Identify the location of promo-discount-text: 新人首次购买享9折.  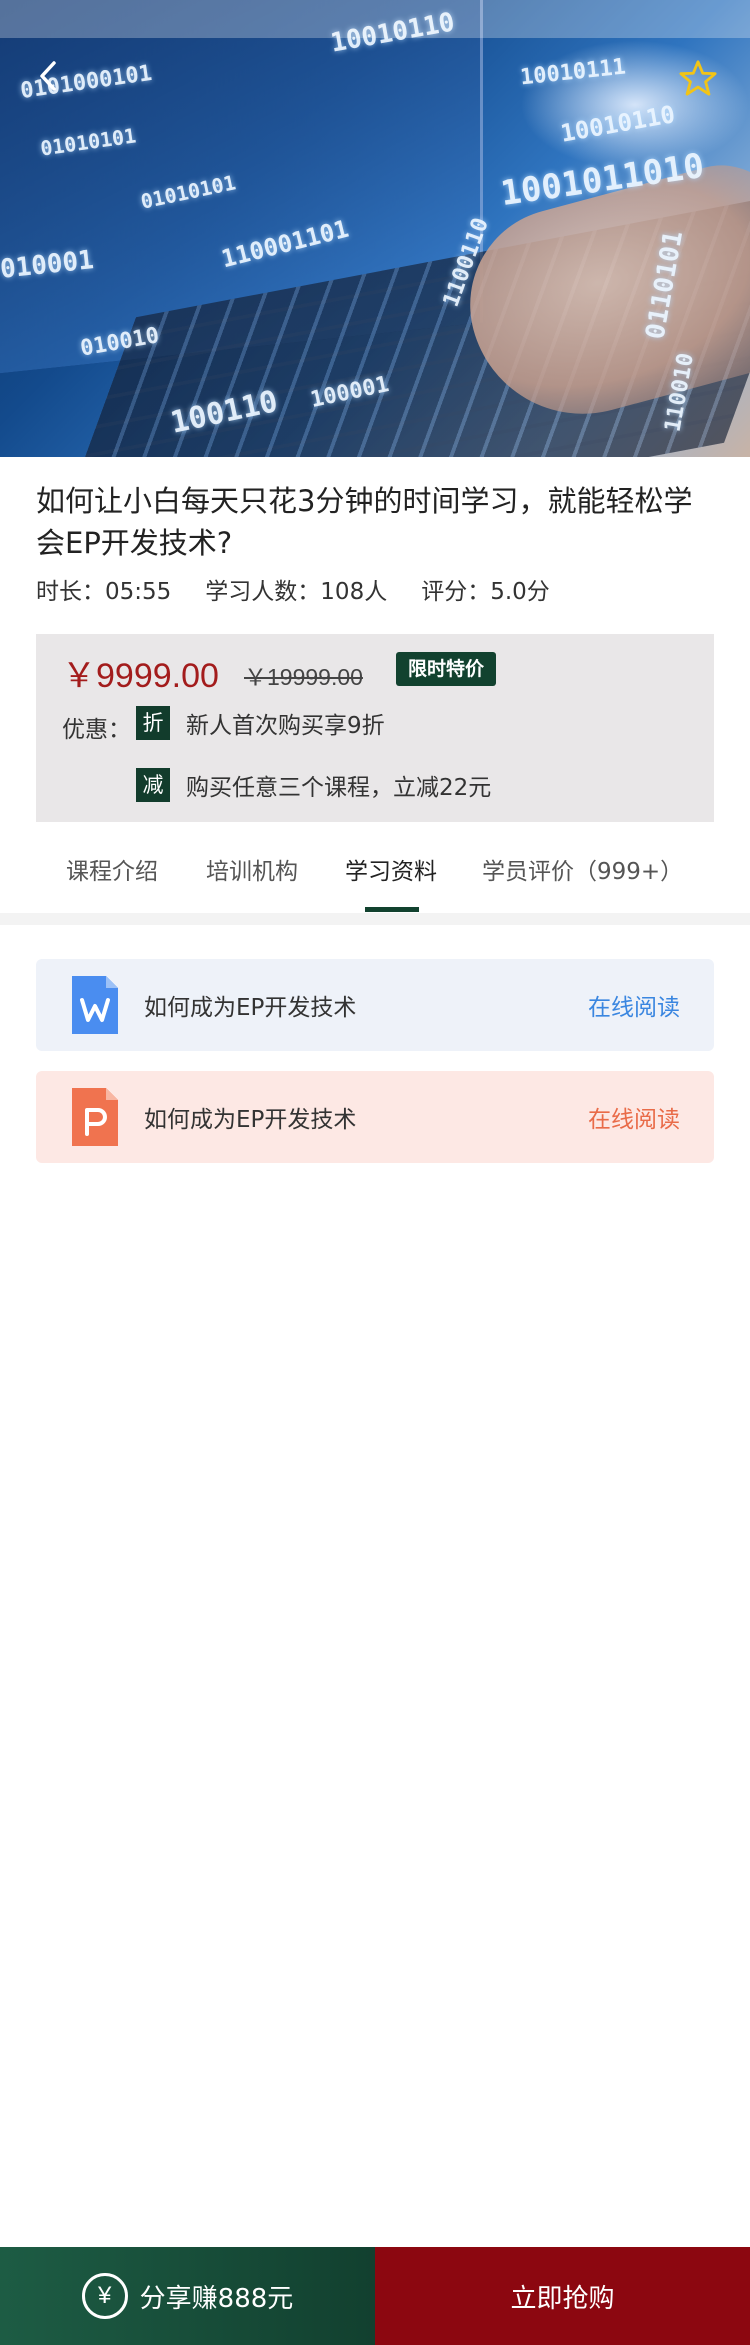
(285, 726).